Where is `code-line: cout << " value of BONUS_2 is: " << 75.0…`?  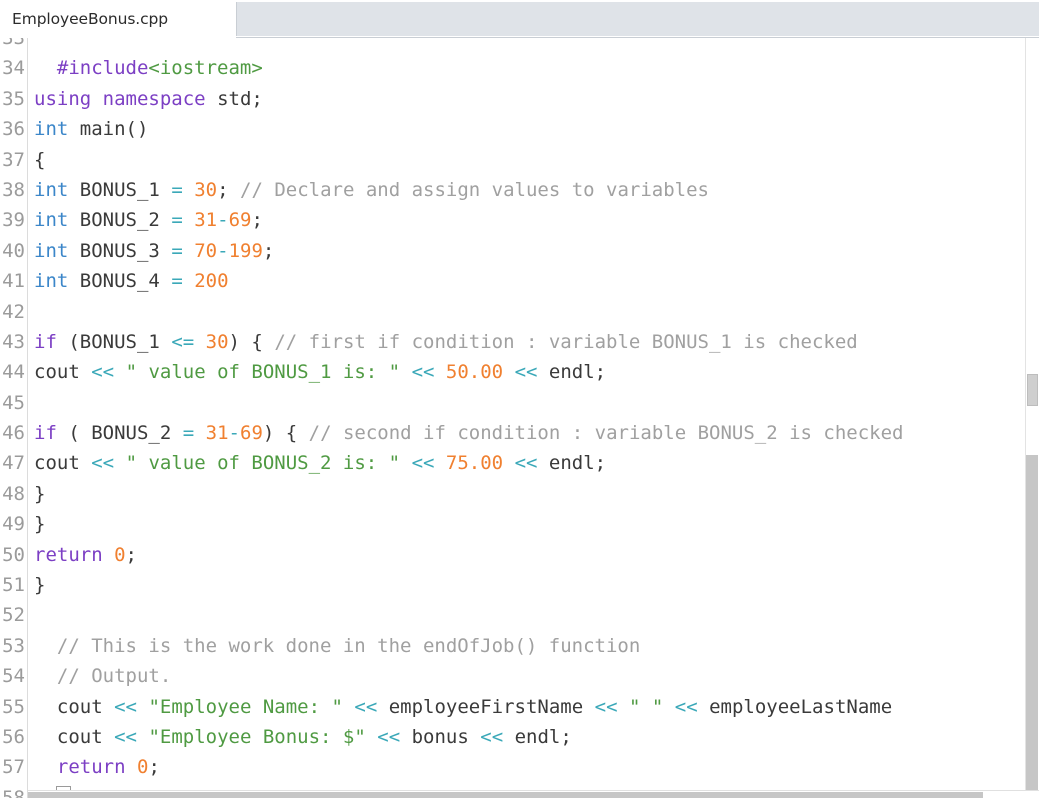
code-line: cout << " value of BONUS_2 is: " << 75.0… is located at coordinates (465, 463).